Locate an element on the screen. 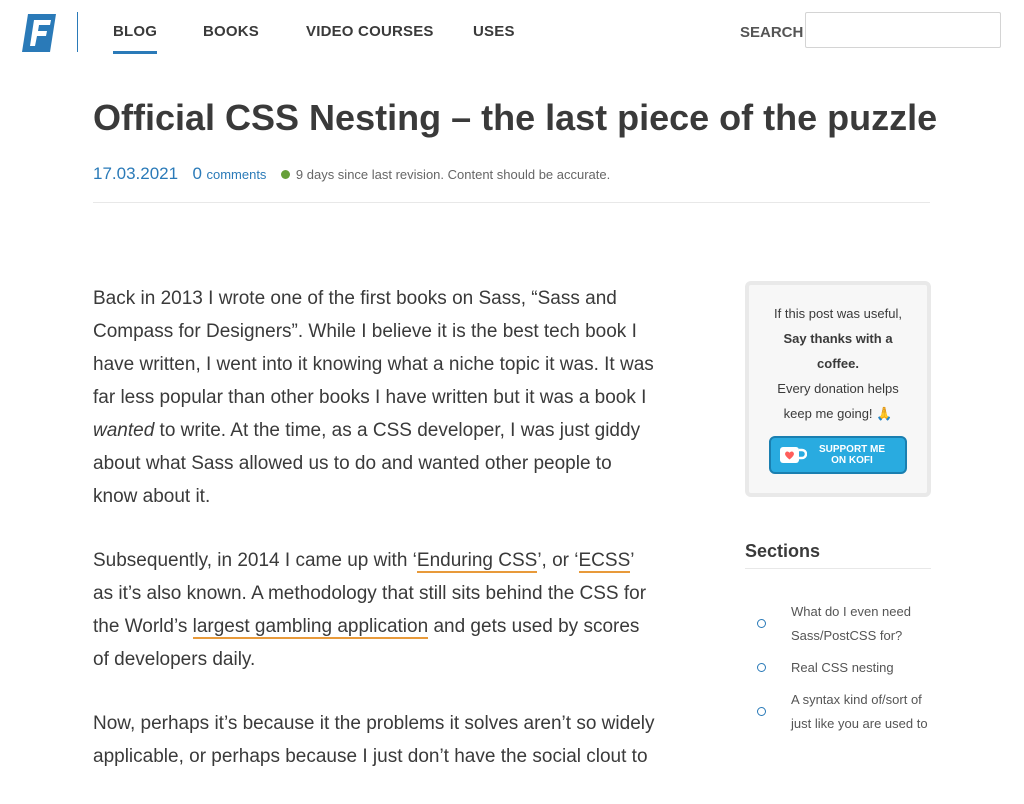 The width and height of the screenshot is (1024, 804). support-kofi-button: SUPPORT ME ON KOFI is located at coordinates (838, 455).